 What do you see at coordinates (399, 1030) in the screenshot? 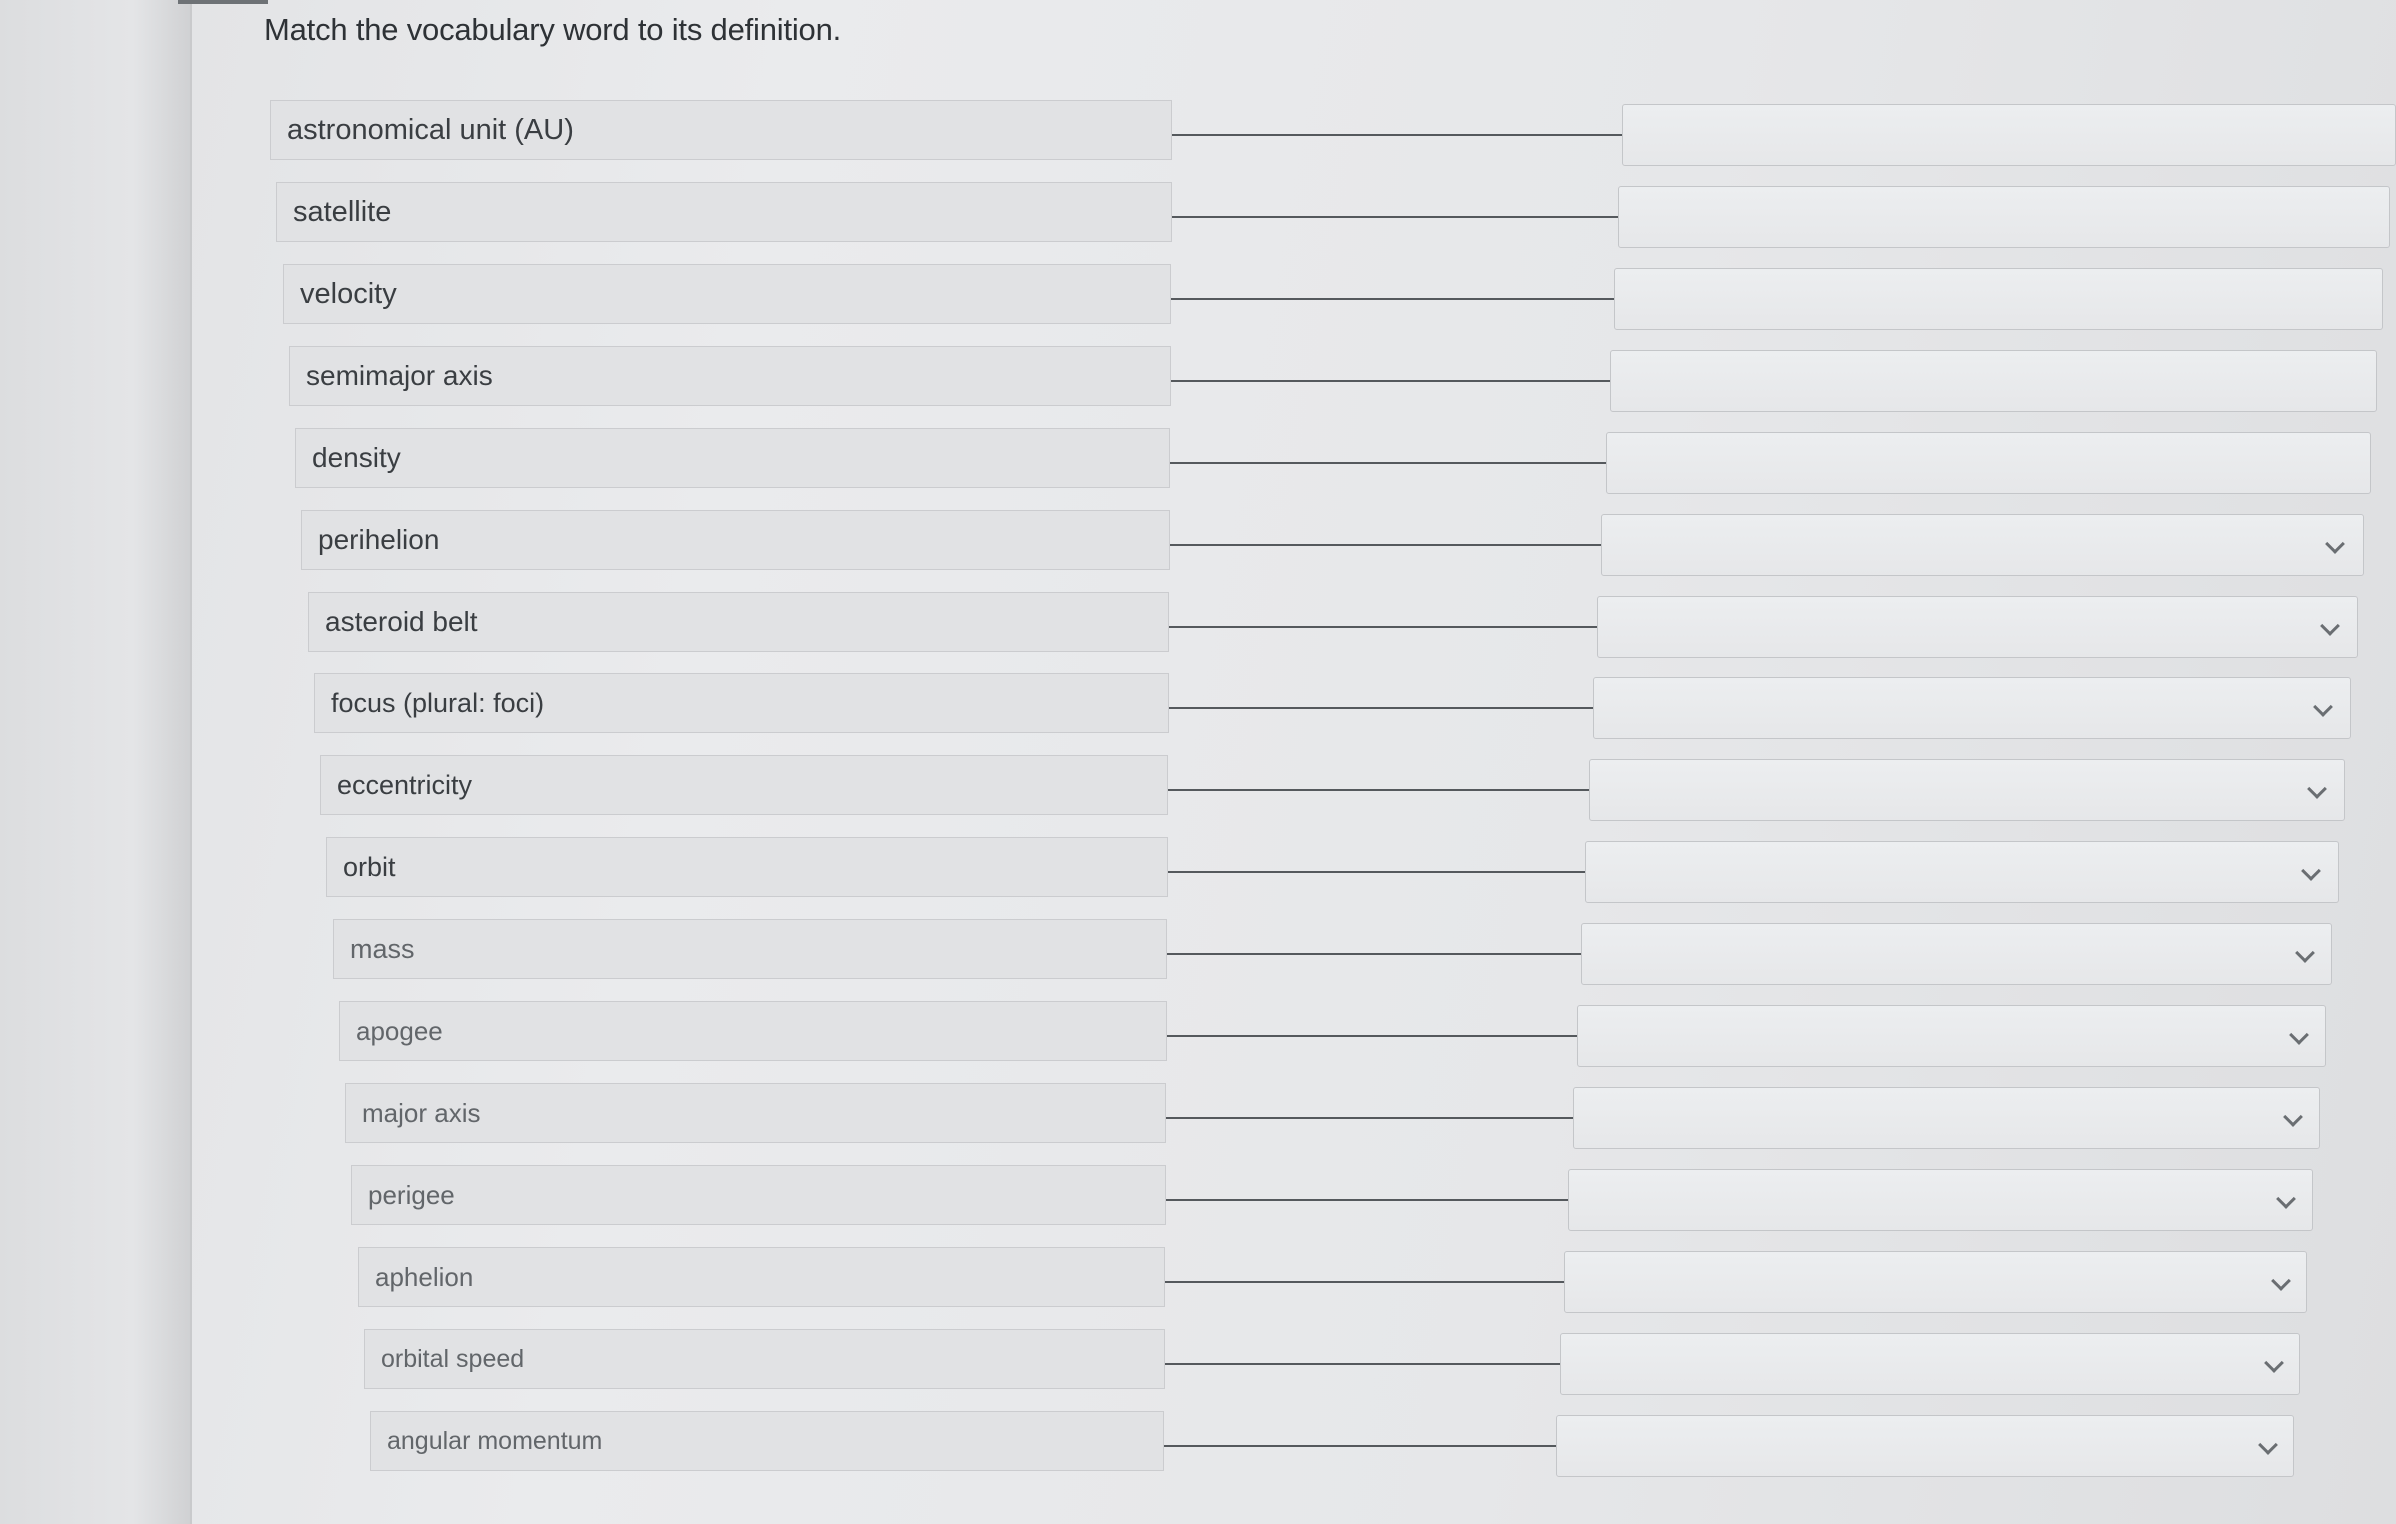
I see `term-label: apogee` at bounding box center [399, 1030].